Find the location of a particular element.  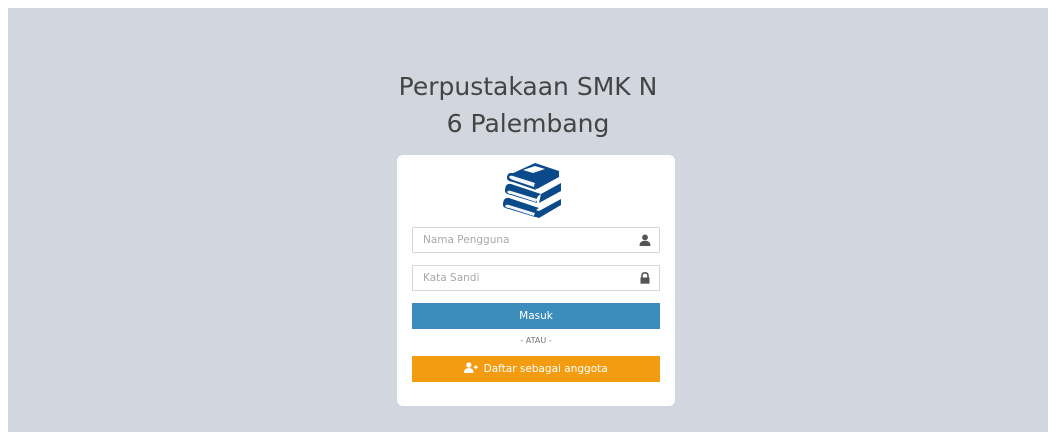

user-icon is located at coordinates (645, 240).